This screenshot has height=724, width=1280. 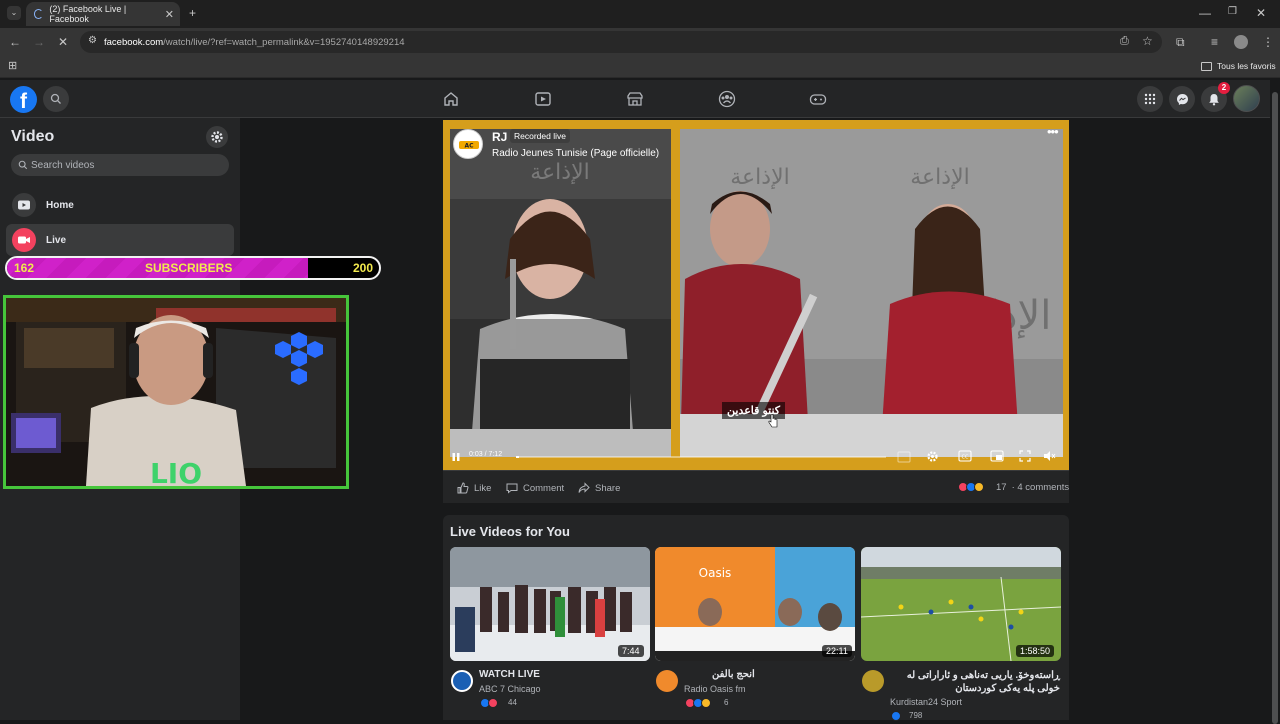 What do you see at coordinates (535, 488) in the screenshot?
I see `comment-button: Comment` at bounding box center [535, 488].